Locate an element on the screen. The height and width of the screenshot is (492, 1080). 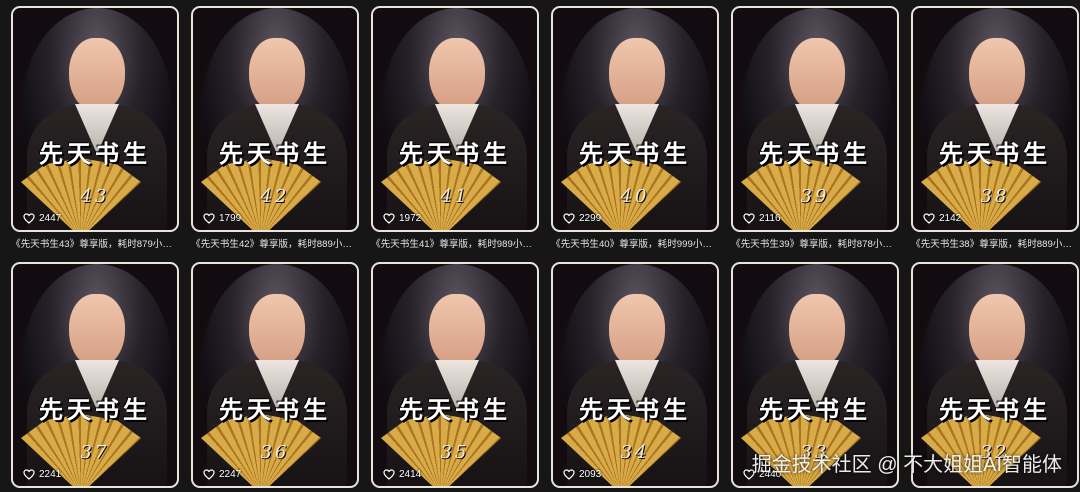
watermark: 掘金技术社区 @ 不大姐姐AI智能体 is located at coordinates (906, 465).